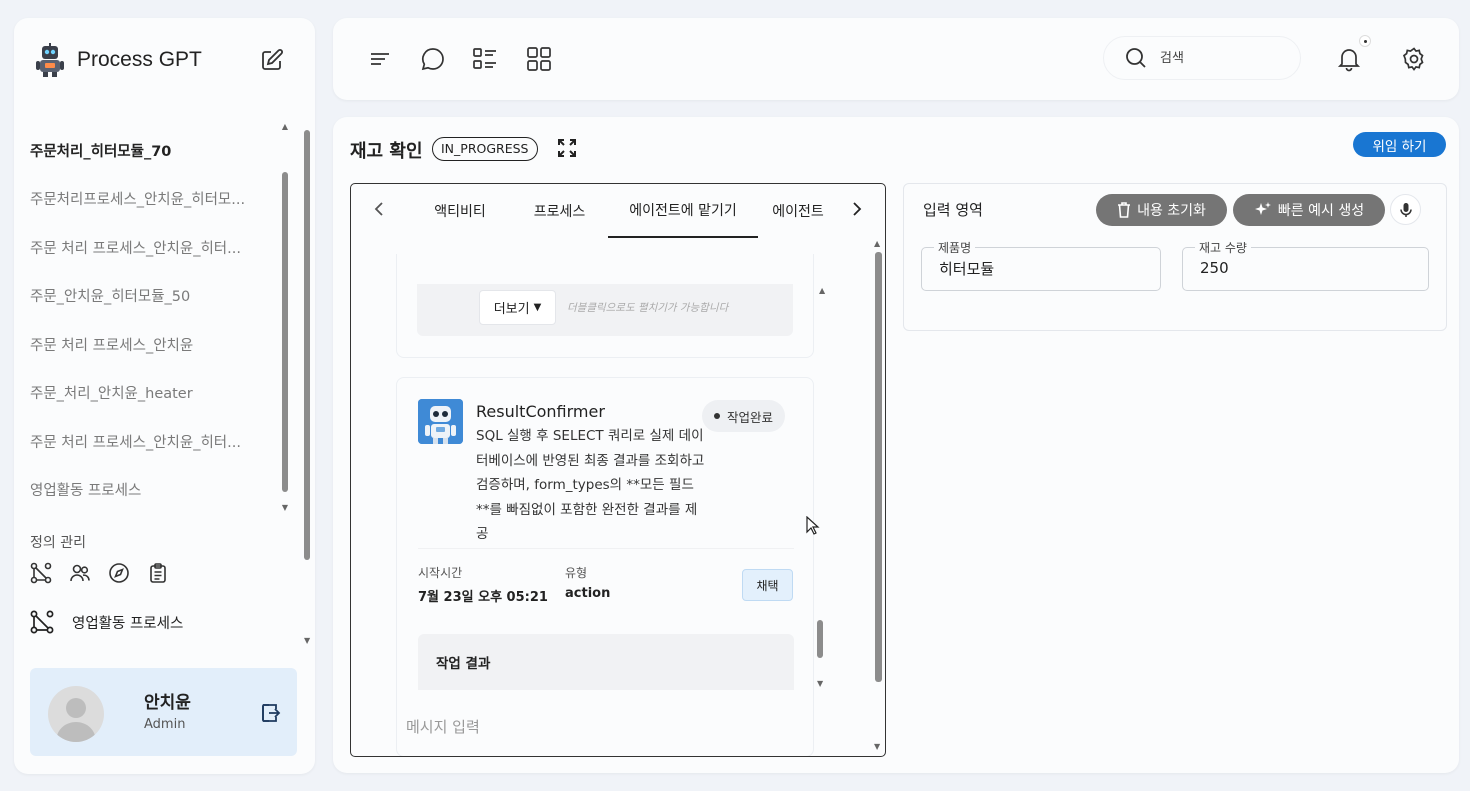 The height and width of the screenshot is (791, 1470). What do you see at coordinates (285, 507) in the screenshot?
I see `scroll-down-icon: ▼` at bounding box center [285, 507].